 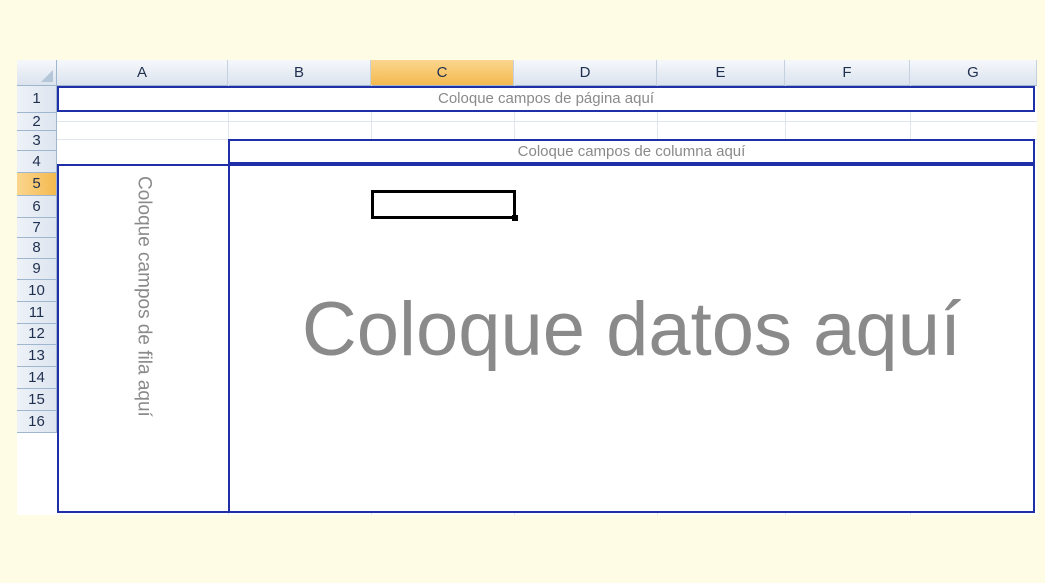 I want to click on row-header-14: 14, so click(x=37, y=378).